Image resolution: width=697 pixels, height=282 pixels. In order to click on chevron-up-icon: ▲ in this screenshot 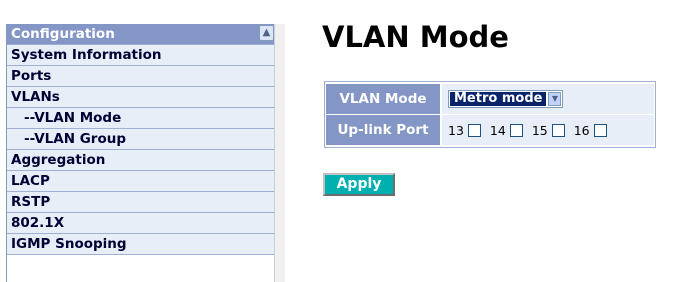, I will do `click(266, 33)`.